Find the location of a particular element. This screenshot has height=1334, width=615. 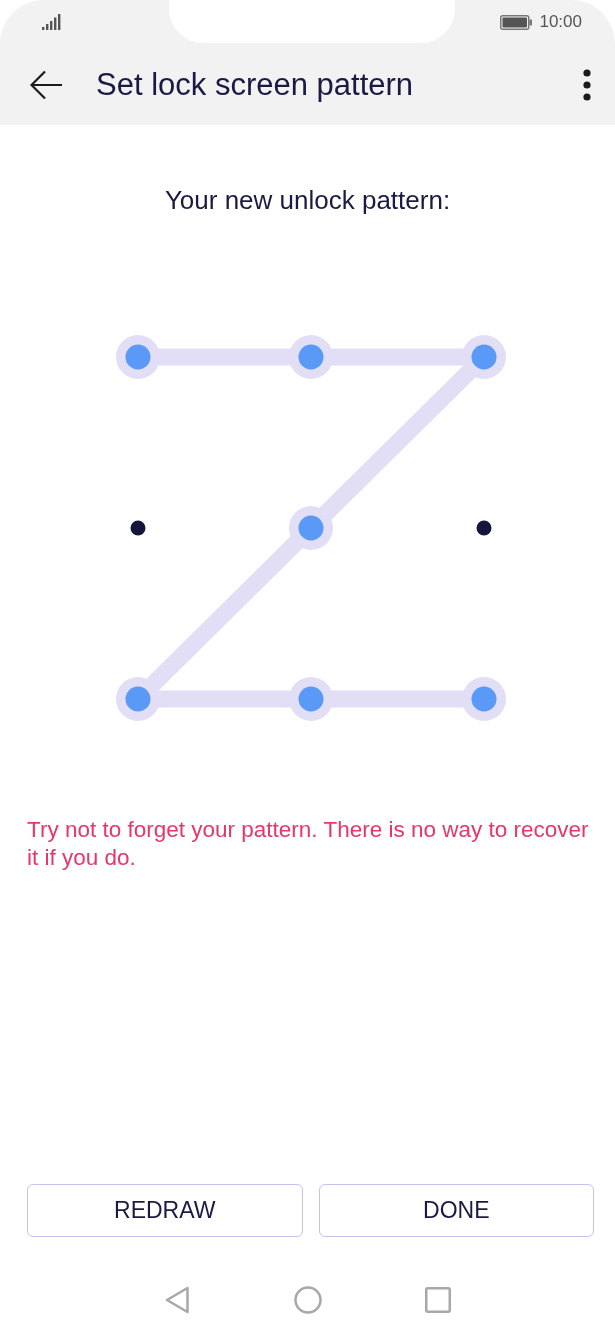

screen-title: Set lock screen pattern is located at coordinates (255, 84).